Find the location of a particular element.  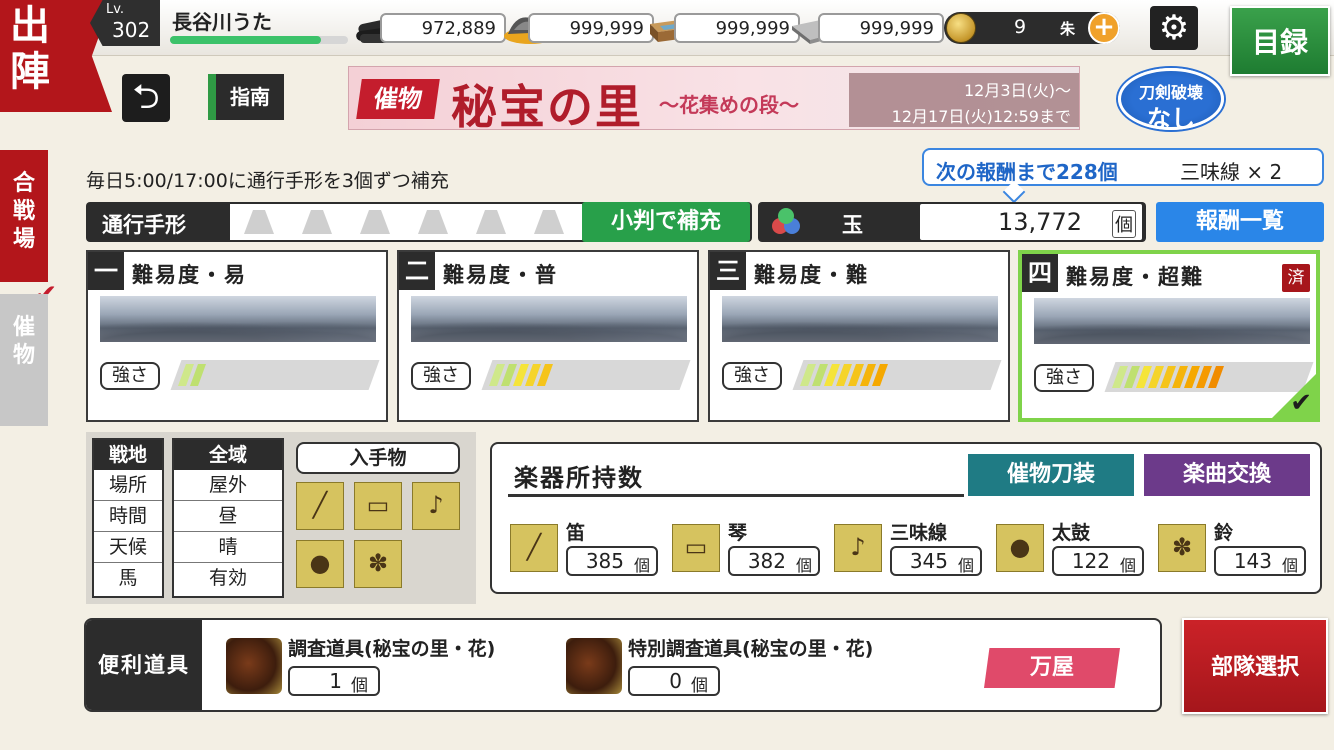

tool-count: 1個 is located at coordinates (334, 681).